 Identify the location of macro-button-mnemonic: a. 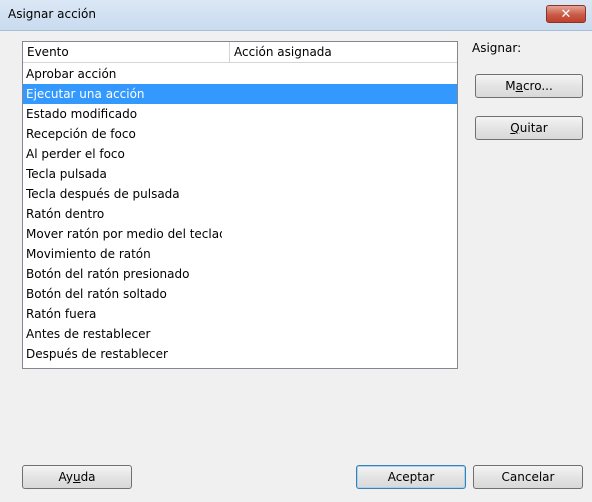
(519, 86).